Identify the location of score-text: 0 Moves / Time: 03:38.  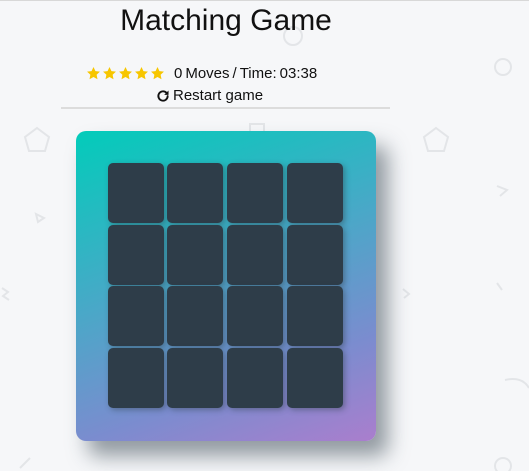
(245, 73).